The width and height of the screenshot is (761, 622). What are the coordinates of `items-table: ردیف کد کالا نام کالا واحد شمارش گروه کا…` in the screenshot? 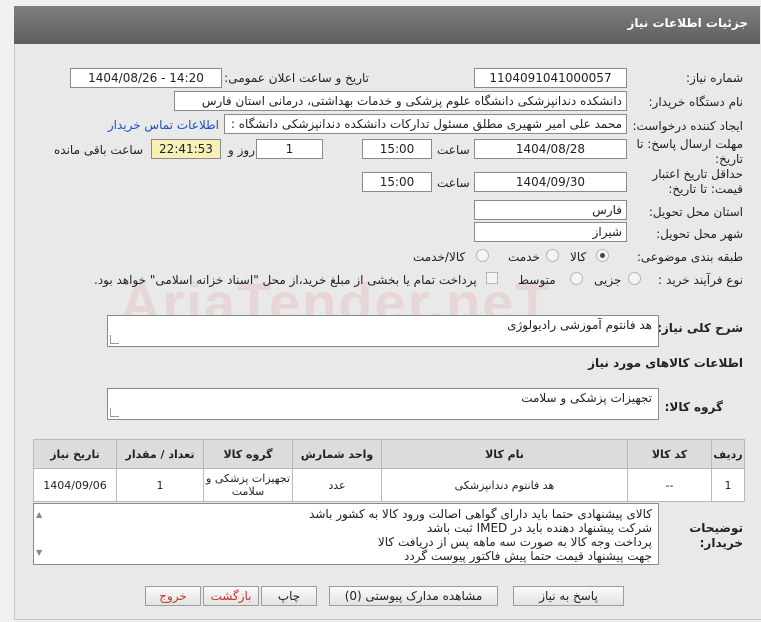 It's located at (389, 470).